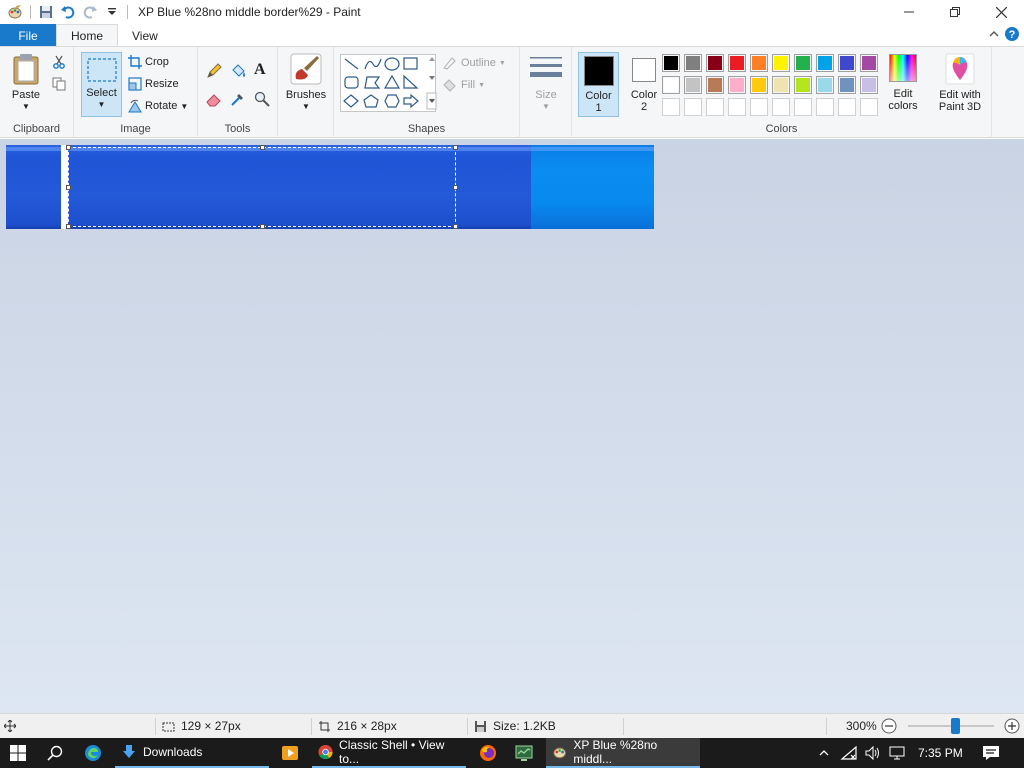 The height and width of the screenshot is (768, 1024). Describe the element at coordinates (873, 753) in the screenshot. I see `volume-icon` at that location.